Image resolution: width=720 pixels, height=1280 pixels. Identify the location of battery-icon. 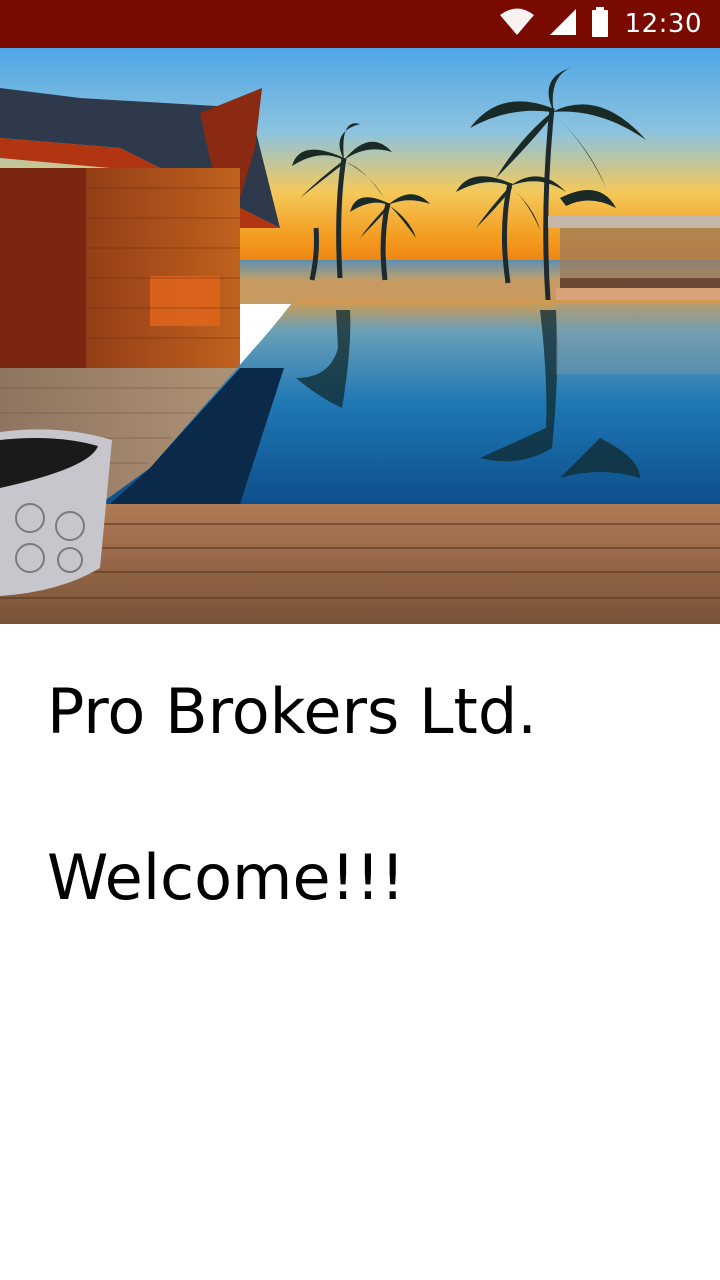
(600, 24).